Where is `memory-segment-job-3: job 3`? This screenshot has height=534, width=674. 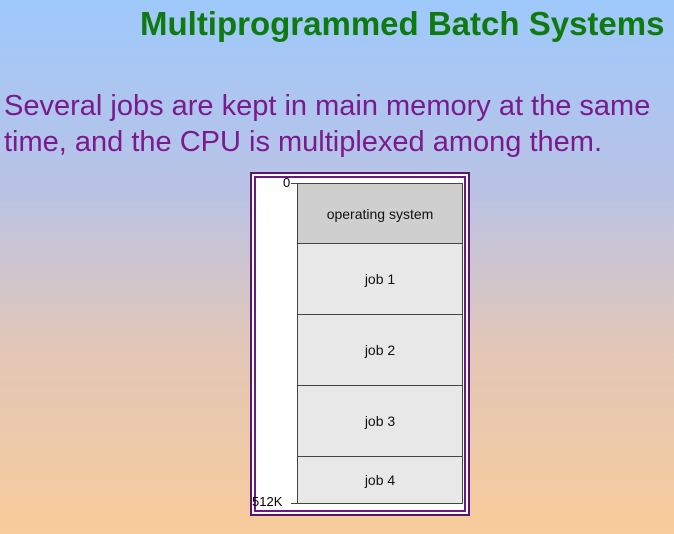
memory-segment-job-3: job 3 is located at coordinates (380, 421).